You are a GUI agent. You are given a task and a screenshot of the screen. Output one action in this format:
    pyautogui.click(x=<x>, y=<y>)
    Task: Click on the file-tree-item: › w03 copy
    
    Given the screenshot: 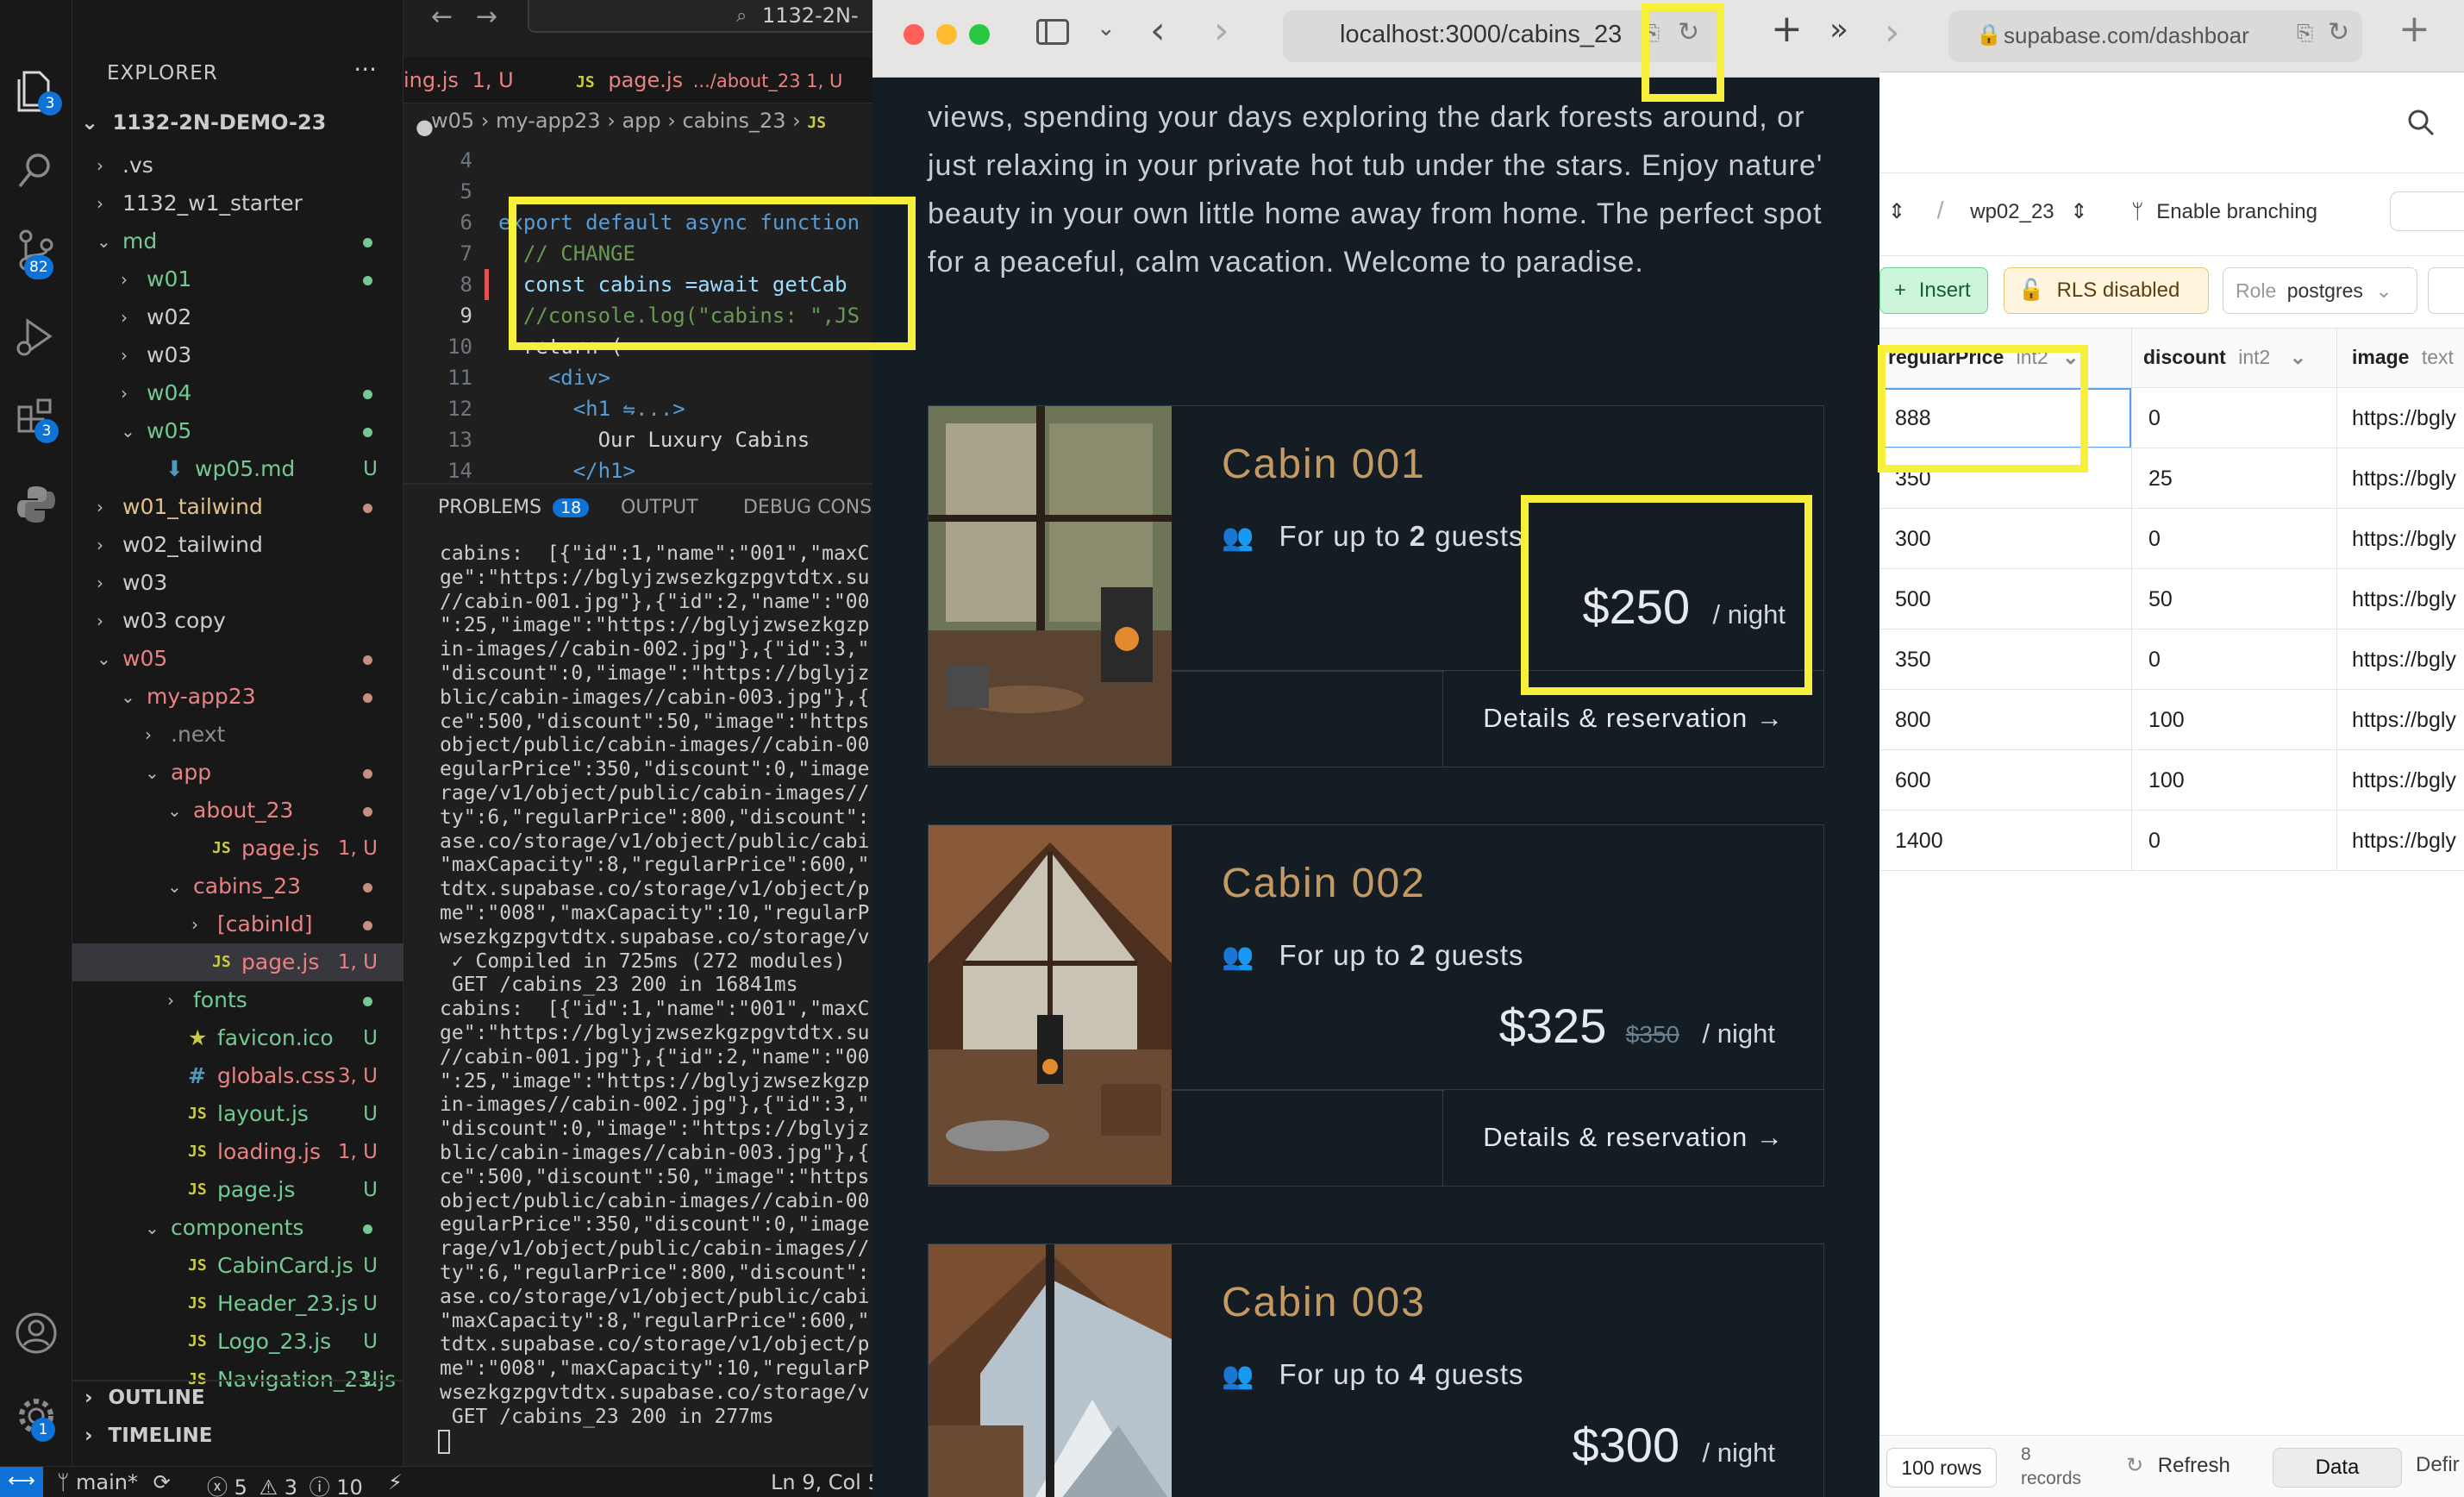 What is the action you would take?
    pyautogui.click(x=237, y=621)
    